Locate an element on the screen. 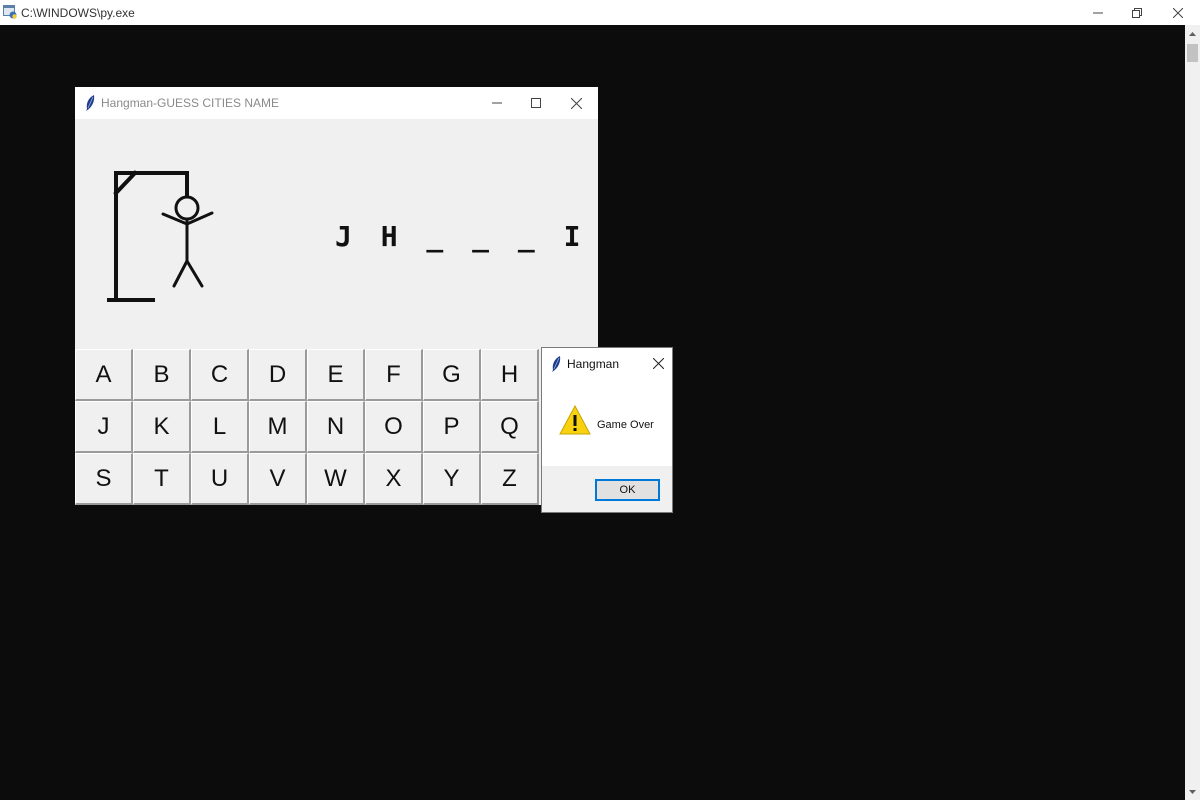  scroll-thumb is located at coordinates (1192, 53).